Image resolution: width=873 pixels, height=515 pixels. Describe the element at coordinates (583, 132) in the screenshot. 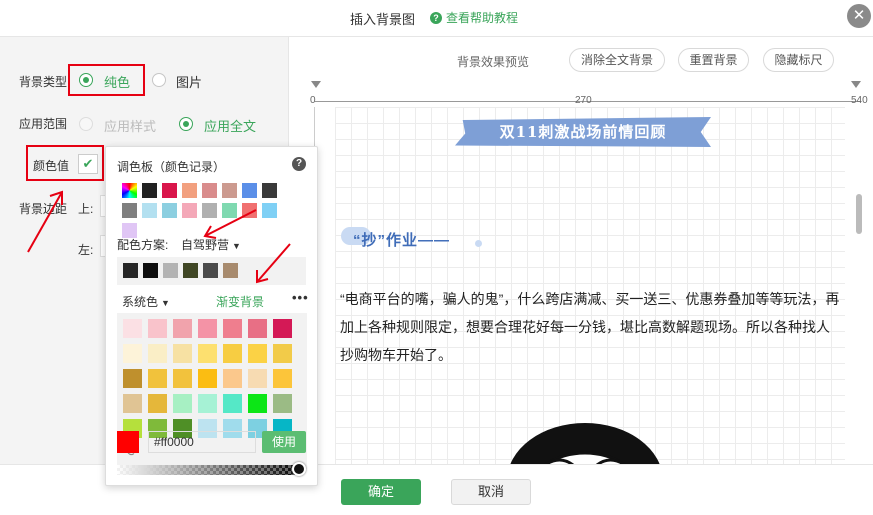

I see `banner-title: 双11刺激战场前情回顾` at that location.